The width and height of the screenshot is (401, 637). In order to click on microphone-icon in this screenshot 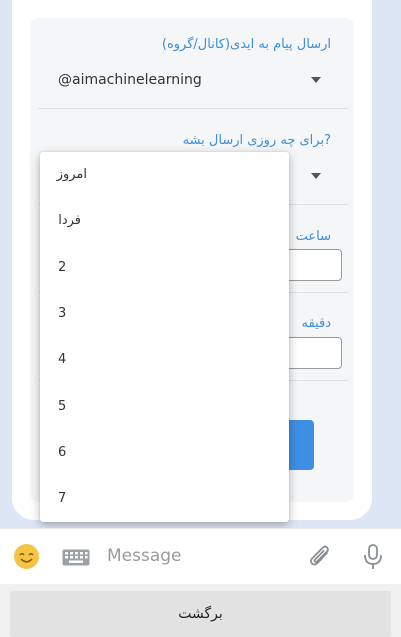, I will do `click(373, 557)`.